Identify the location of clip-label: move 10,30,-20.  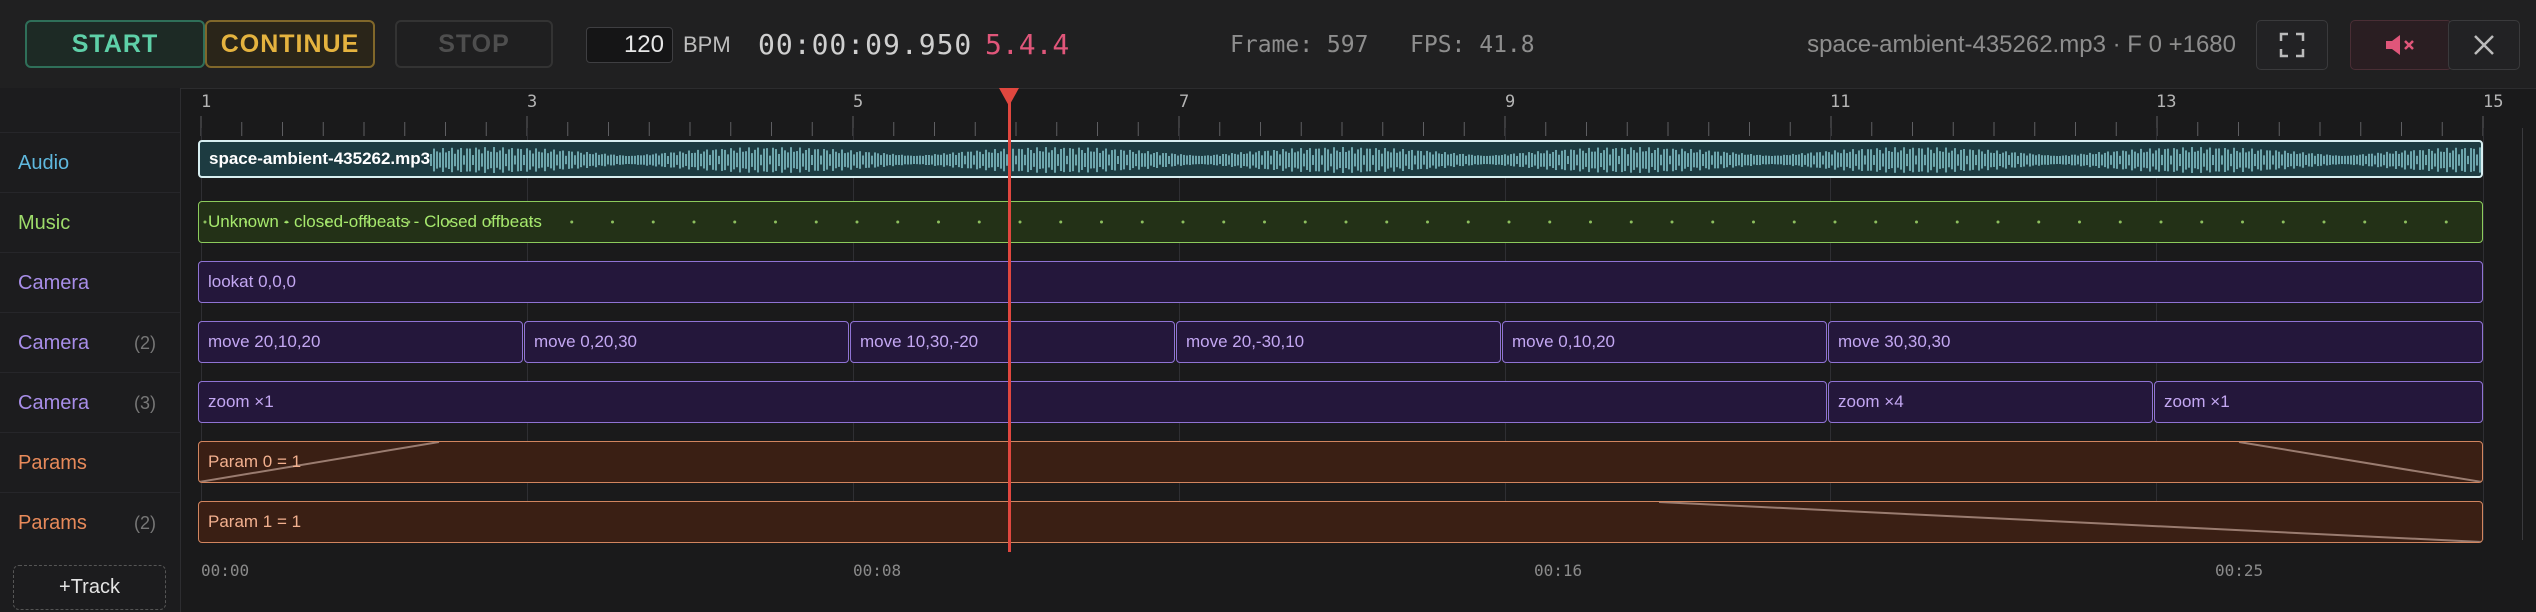
(919, 341).